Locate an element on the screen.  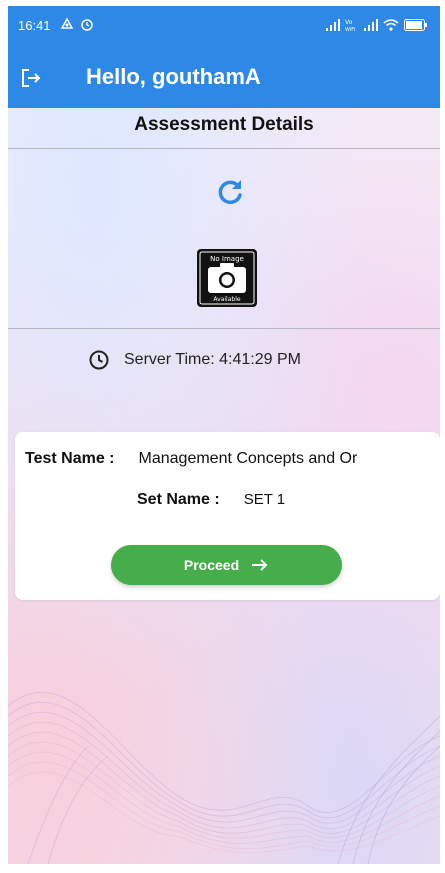
arrow-right-icon is located at coordinates (260, 565).